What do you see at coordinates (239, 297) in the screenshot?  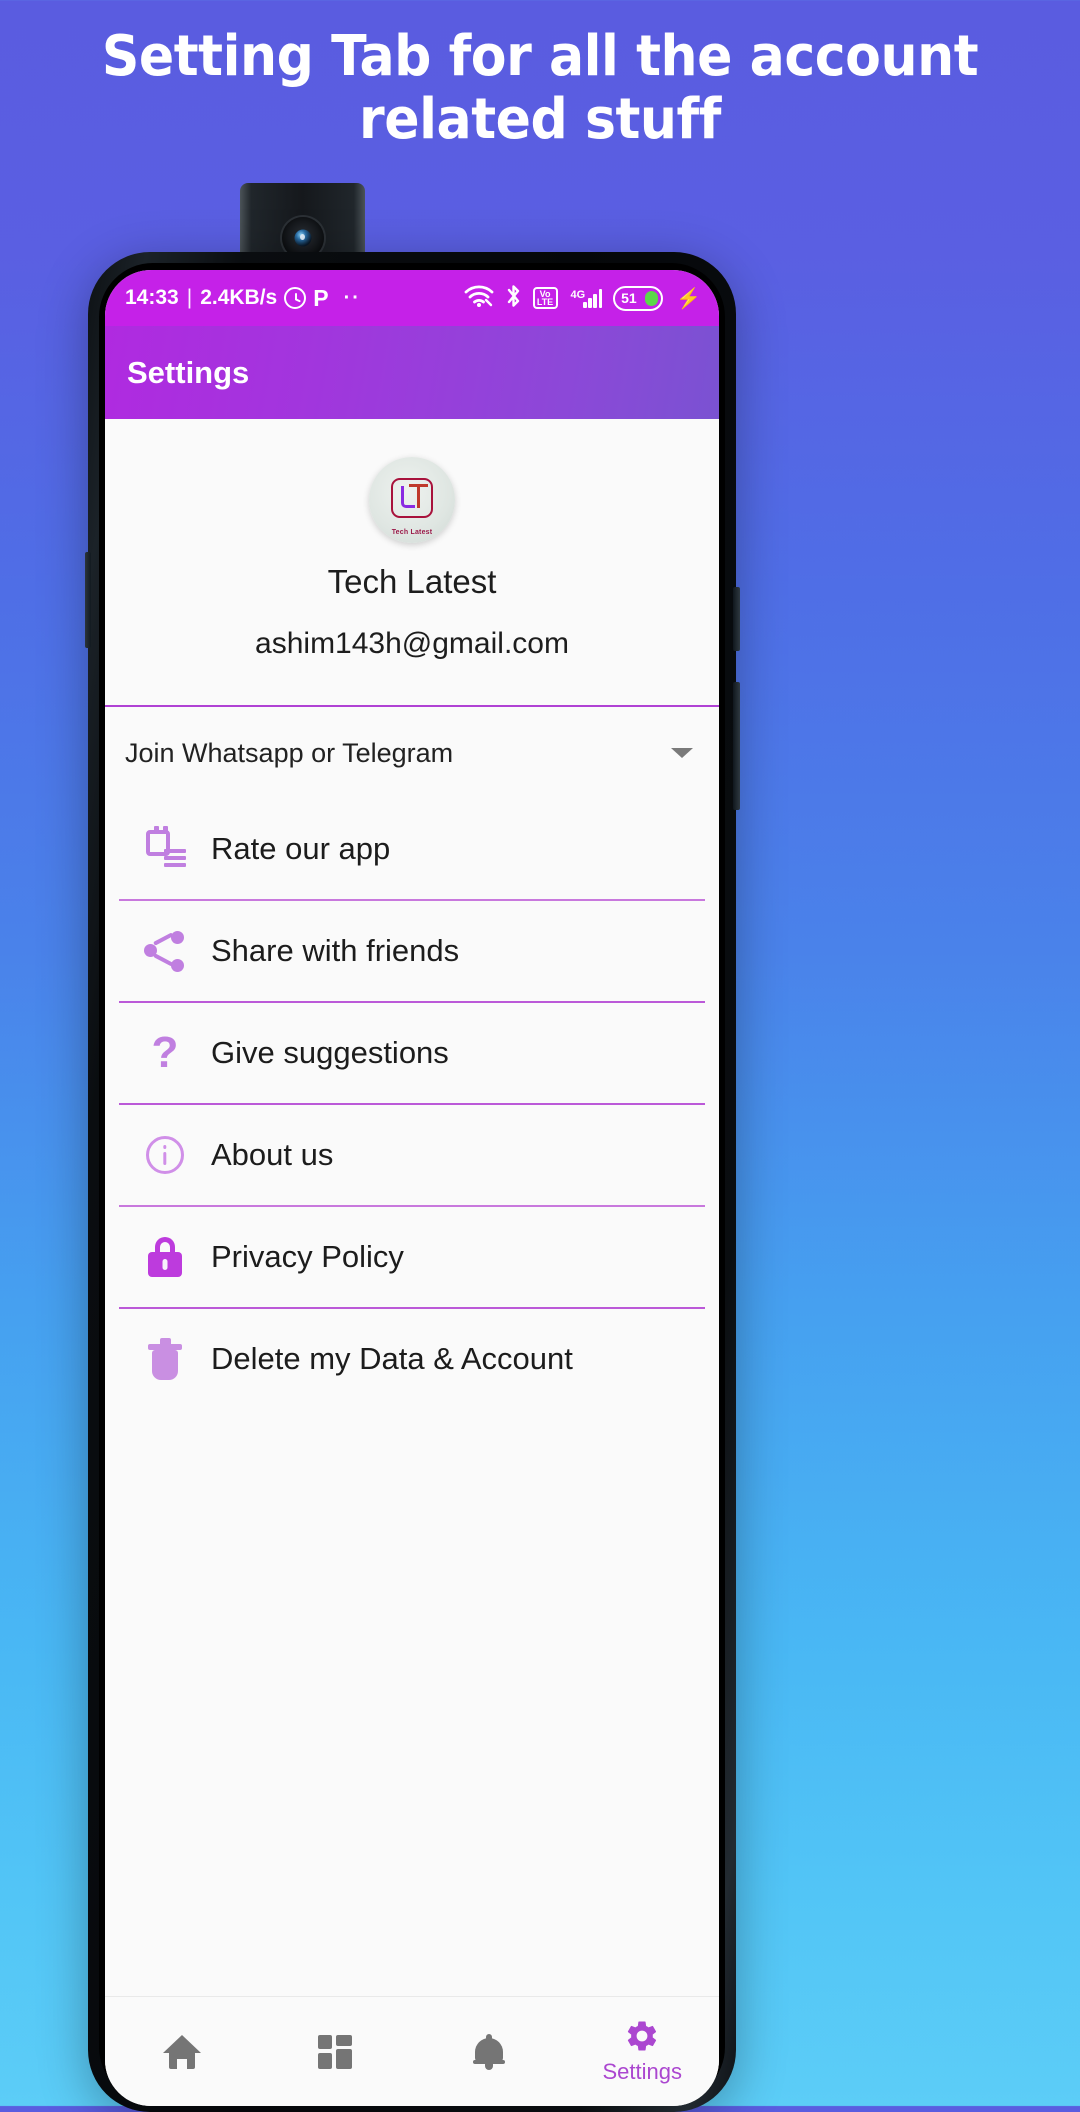 I see `status-network-speed: 2.4KB/s` at bounding box center [239, 297].